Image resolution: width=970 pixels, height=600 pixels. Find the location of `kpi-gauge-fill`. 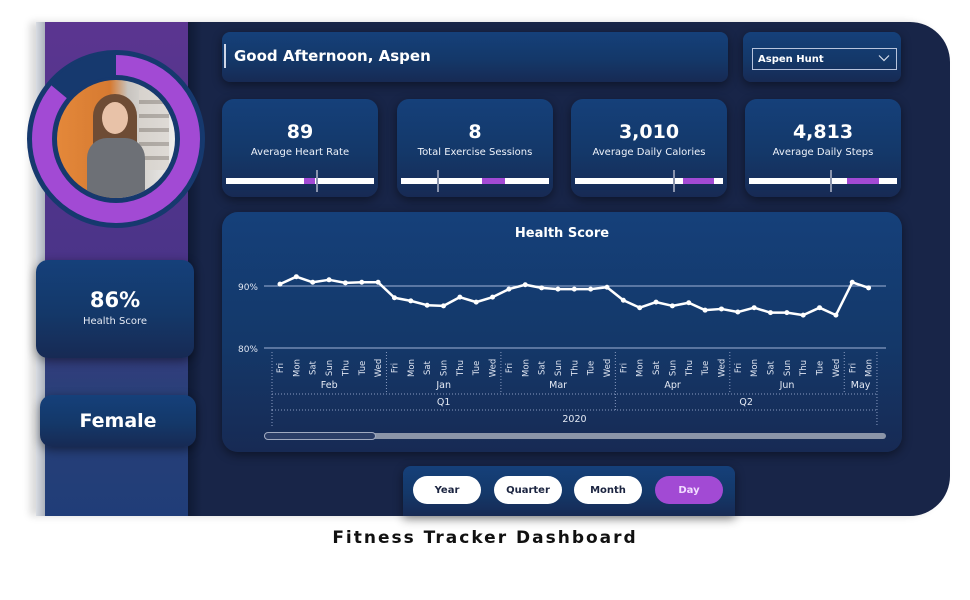

kpi-gauge-fill is located at coordinates (699, 181).